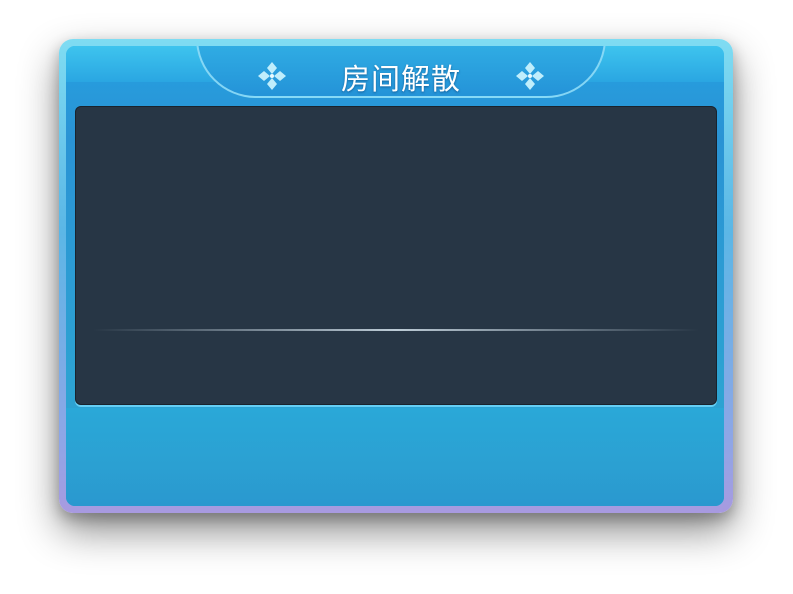  I want to click on content-divider, so click(396, 330).